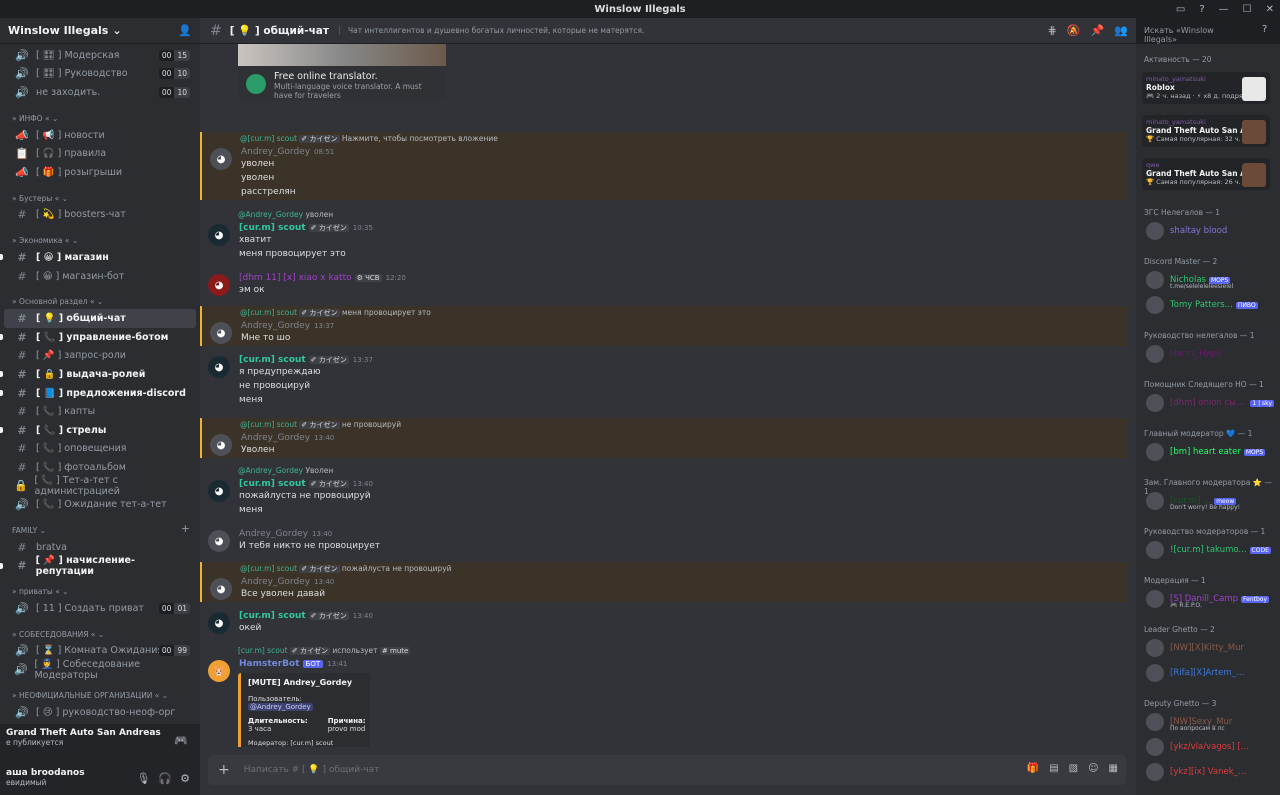  I want to click on member-item: [cur.m] ... meow Don't worry! Be happy!, so click(1208, 501).